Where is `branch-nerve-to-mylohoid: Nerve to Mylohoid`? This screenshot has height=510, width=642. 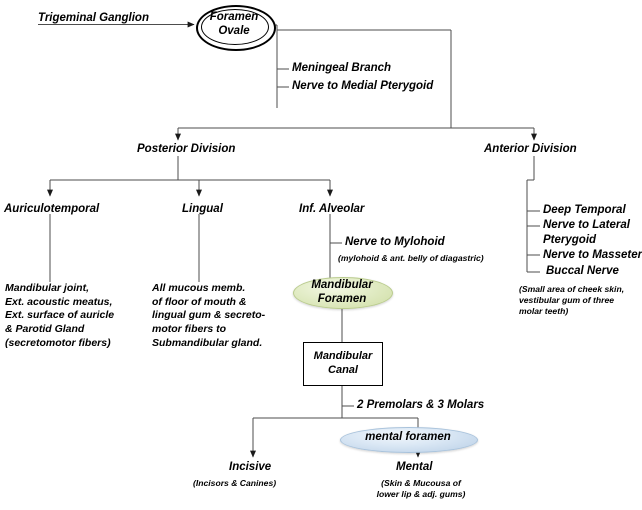
branch-nerve-to-mylohoid: Nerve to Mylohoid is located at coordinates (395, 242).